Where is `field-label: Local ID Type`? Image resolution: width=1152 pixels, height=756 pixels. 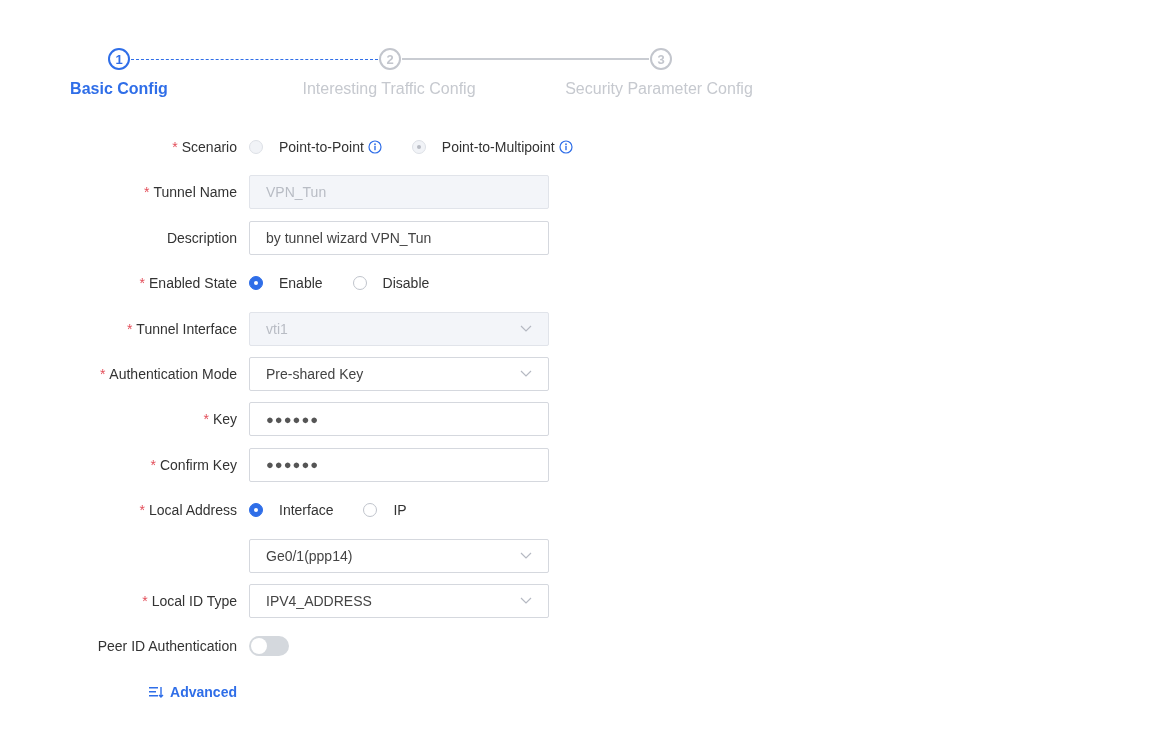 field-label: Local ID Type is located at coordinates (194, 600).